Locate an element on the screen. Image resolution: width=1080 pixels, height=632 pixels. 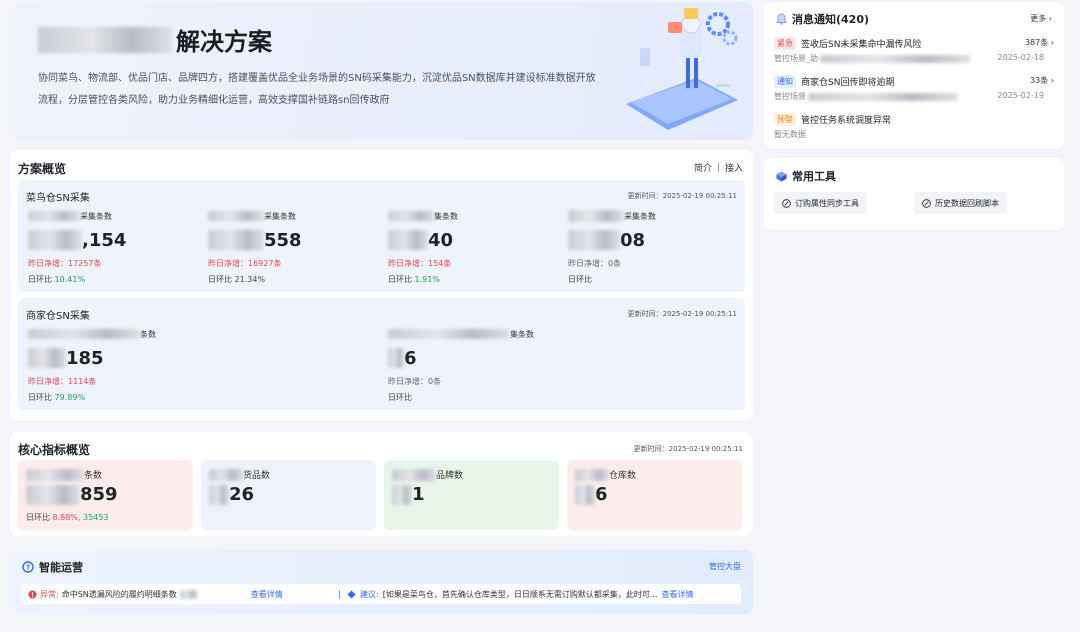
more-link: 更多 › is located at coordinates (1041, 18).